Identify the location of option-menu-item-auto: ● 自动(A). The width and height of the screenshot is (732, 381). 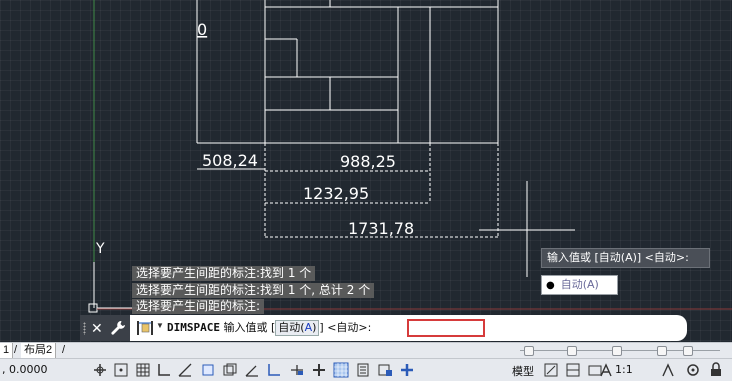
(579, 285).